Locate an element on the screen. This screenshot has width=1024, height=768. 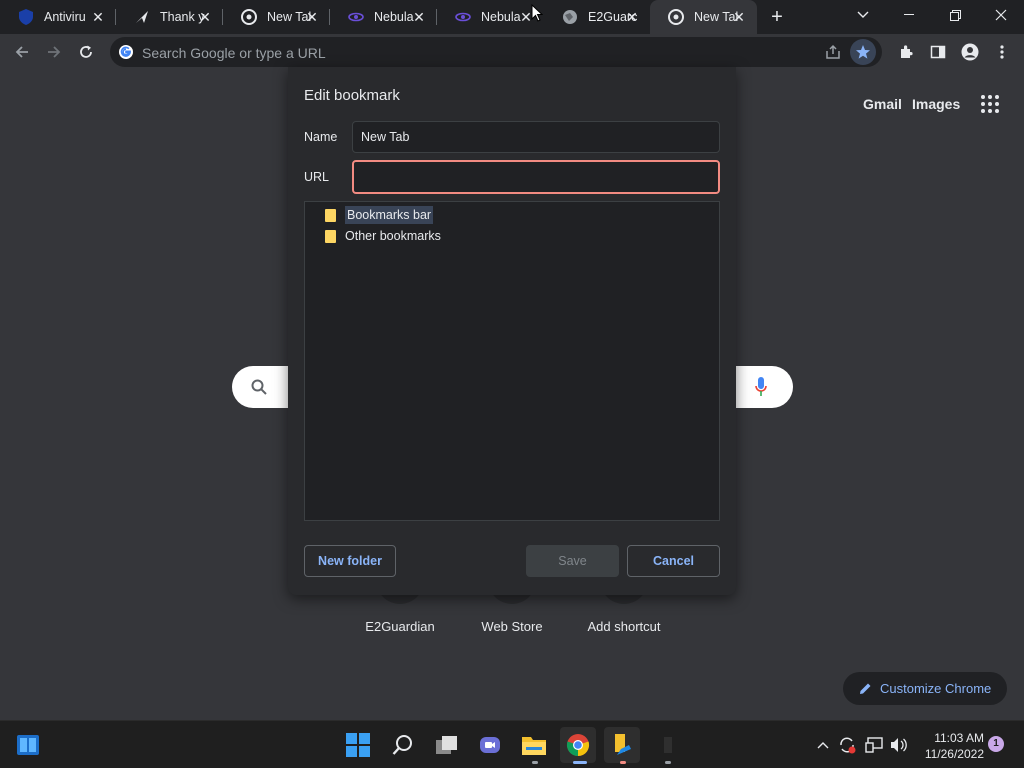
task-view-icon is located at coordinates (446, 745).